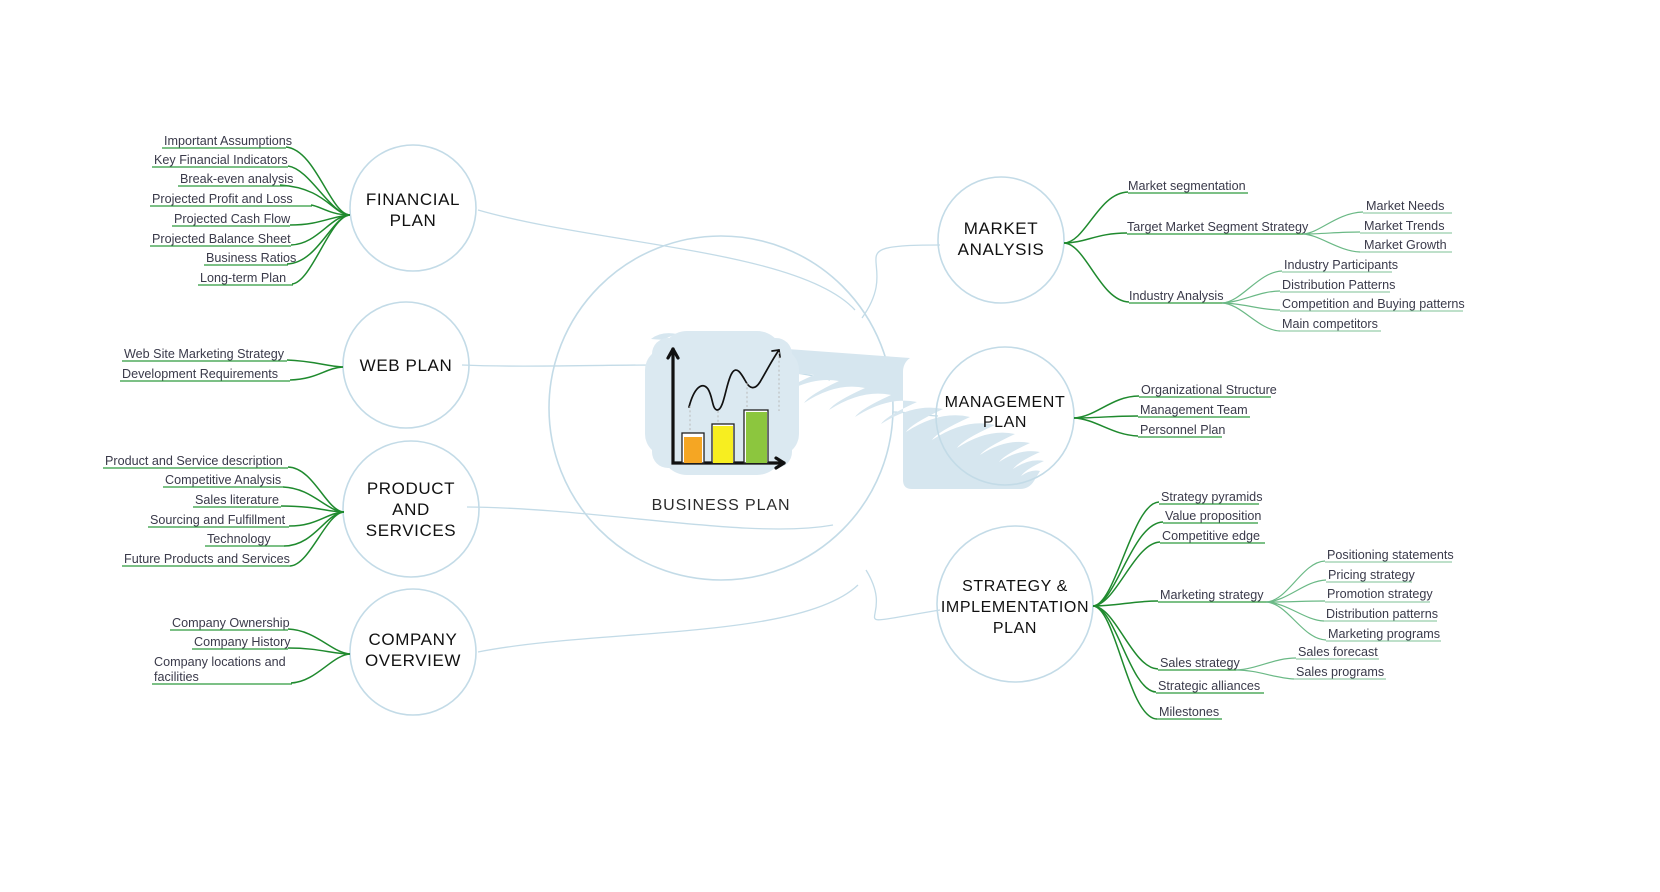 This screenshot has height=892, width=1660. Describe the element at coordinates (312, 516) in the screenshot. I see `product-branches` at that location.